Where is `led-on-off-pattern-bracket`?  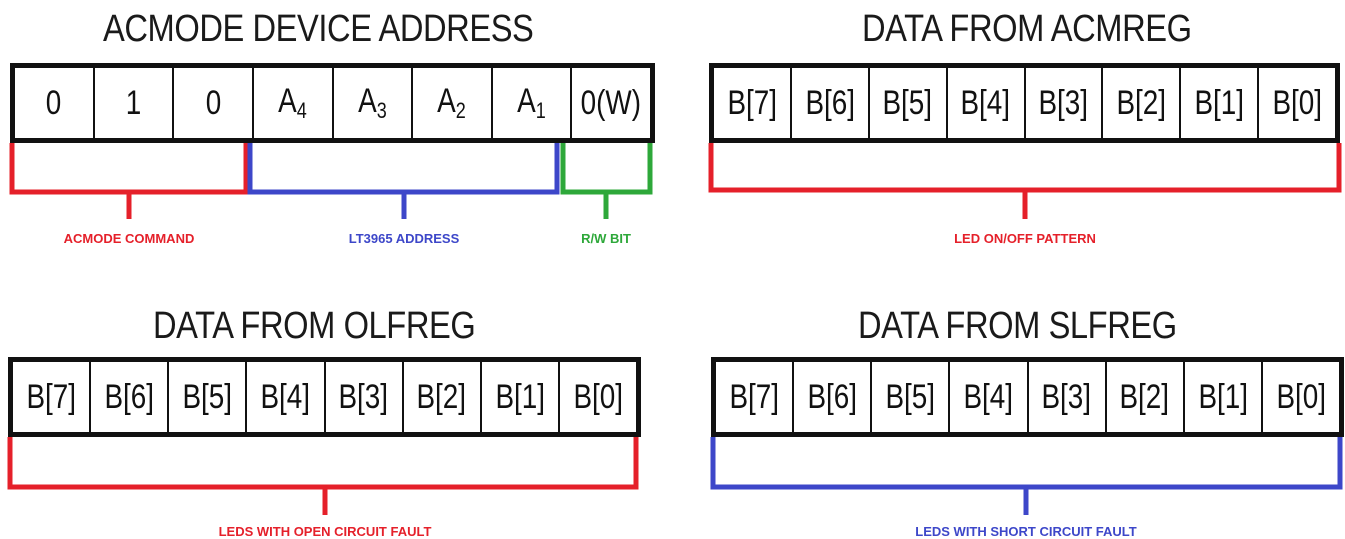
led-on-off-pattern-bracket is located at coordinates (1025, 181).